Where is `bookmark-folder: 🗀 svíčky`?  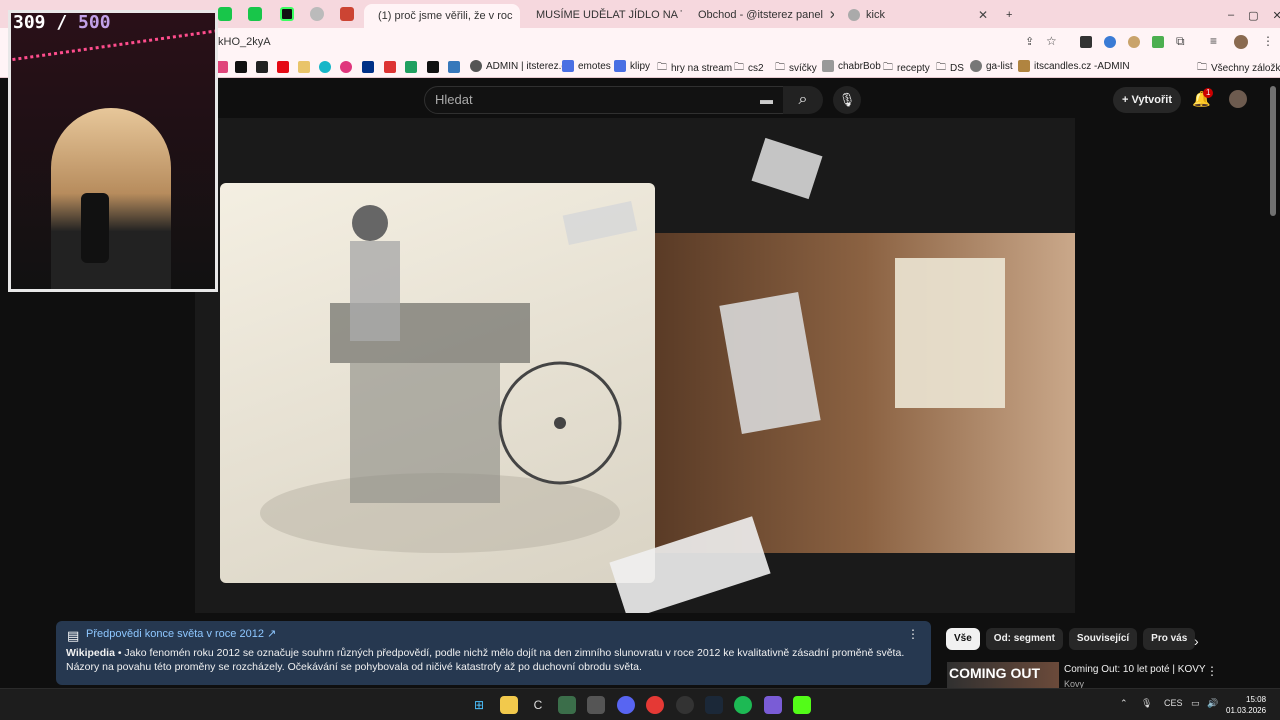 bookmark-folder: 🗀 svíčky is located at coordinates (796, 68).